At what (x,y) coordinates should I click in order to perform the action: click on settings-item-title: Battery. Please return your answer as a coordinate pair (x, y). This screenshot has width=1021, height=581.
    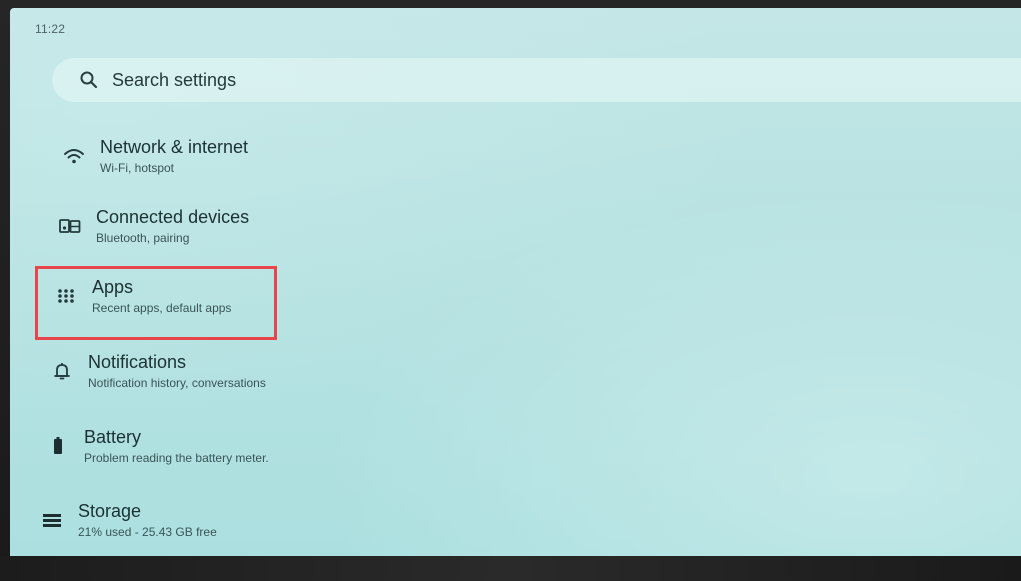
    Looking at the image, I should click on (113, 437).